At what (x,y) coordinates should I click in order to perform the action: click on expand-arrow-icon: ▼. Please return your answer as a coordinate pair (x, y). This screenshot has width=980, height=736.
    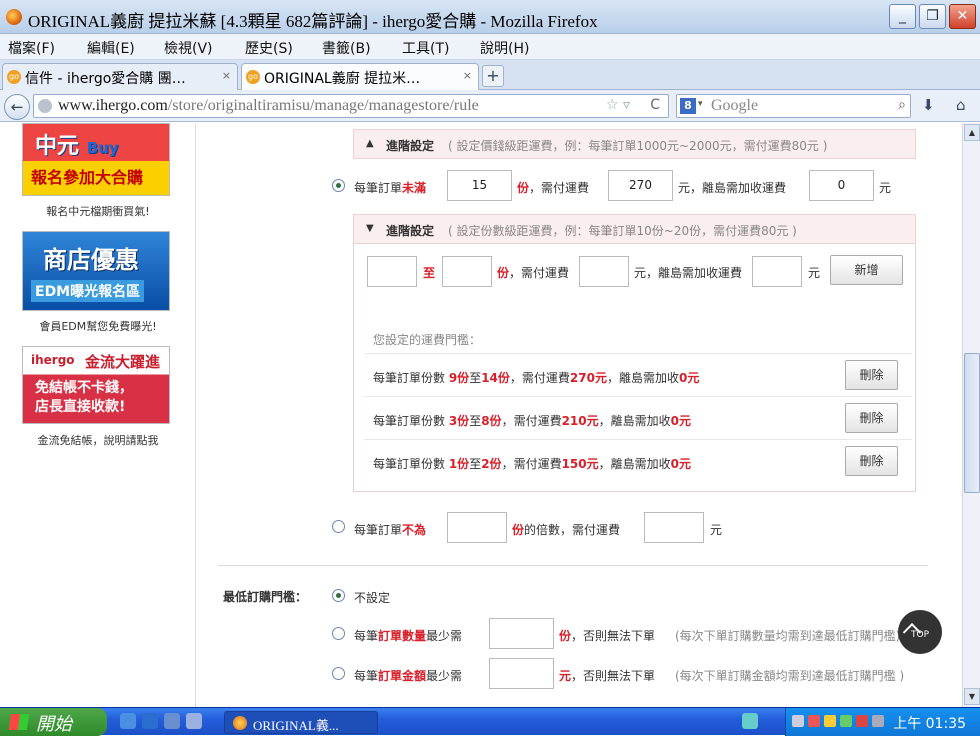
    Looking at the image, I should click on (370, 228).